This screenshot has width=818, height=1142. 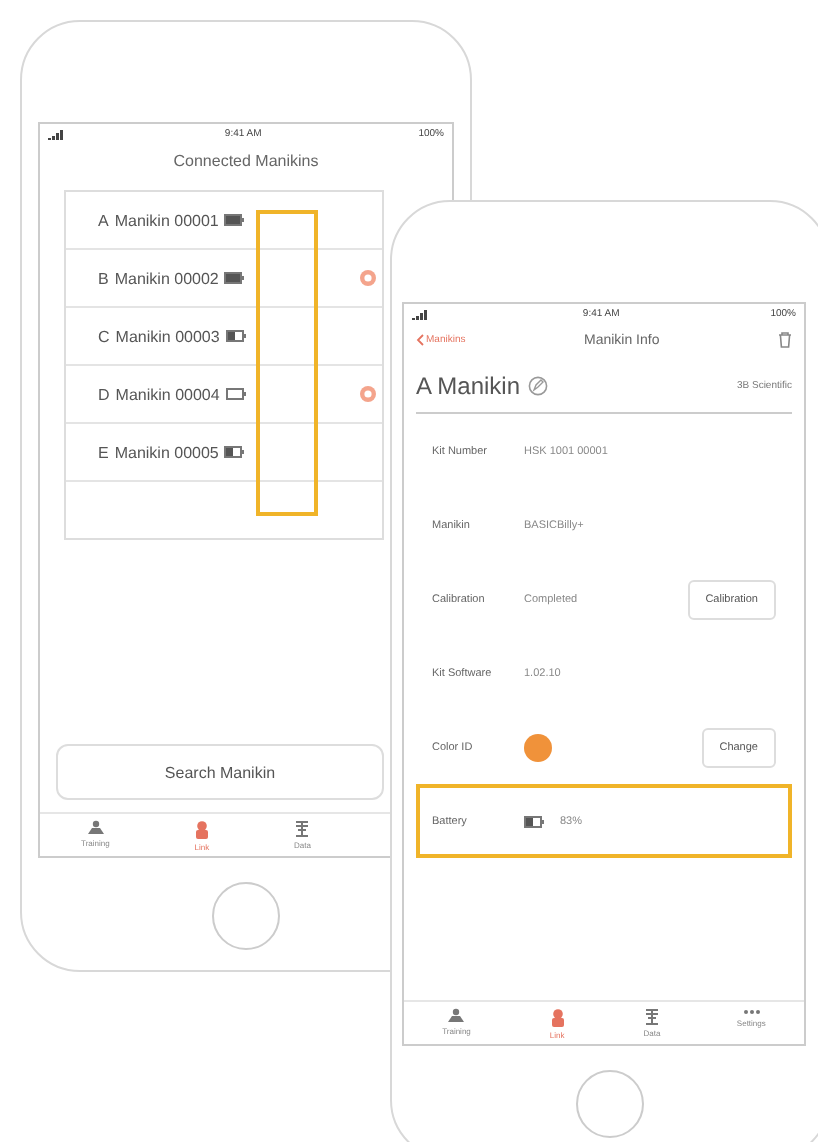 What do you see at coordinates (103, 452) in the screenshot?
I see `manikin-letter: E` at bounding box center [103, 452].